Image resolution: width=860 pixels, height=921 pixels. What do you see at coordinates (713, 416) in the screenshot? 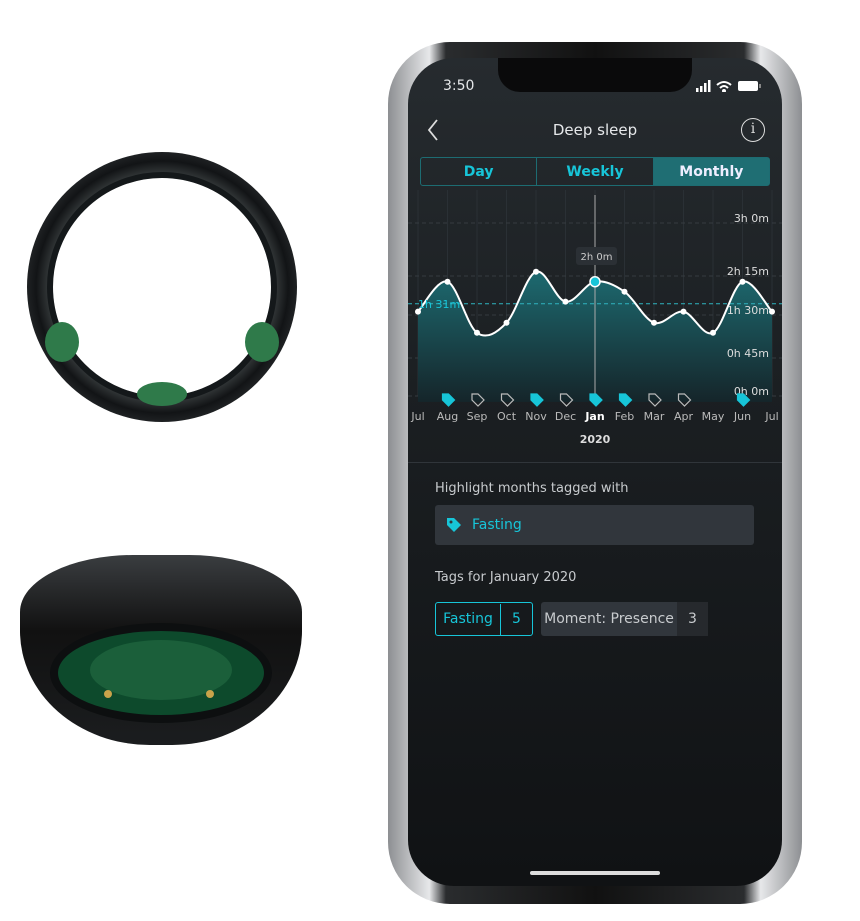
I see `x-tick-label: May` at bounding box center [713, 416].